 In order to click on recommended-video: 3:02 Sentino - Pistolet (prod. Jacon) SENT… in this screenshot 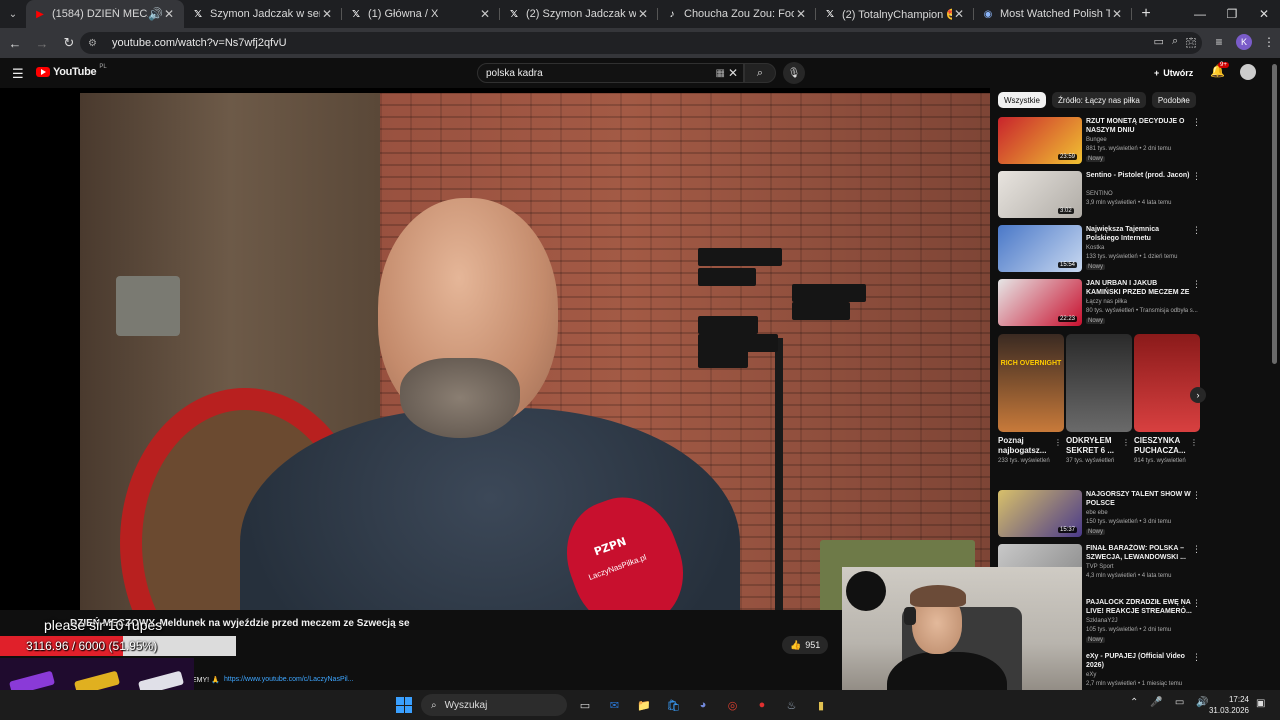, I will do `click(1099, 196)`.